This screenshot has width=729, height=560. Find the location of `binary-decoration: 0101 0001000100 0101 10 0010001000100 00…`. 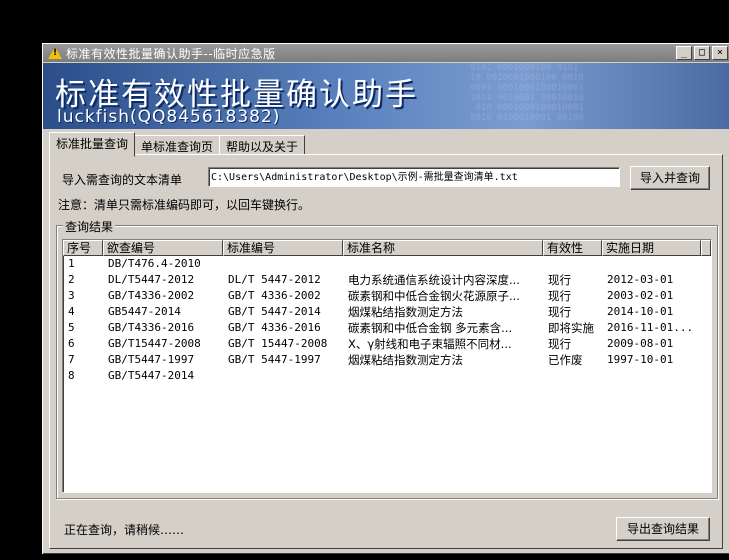

binary-decoration: 0101 0001000100 0101 10 0010001000100 00… is located at coordinates (527, 93).